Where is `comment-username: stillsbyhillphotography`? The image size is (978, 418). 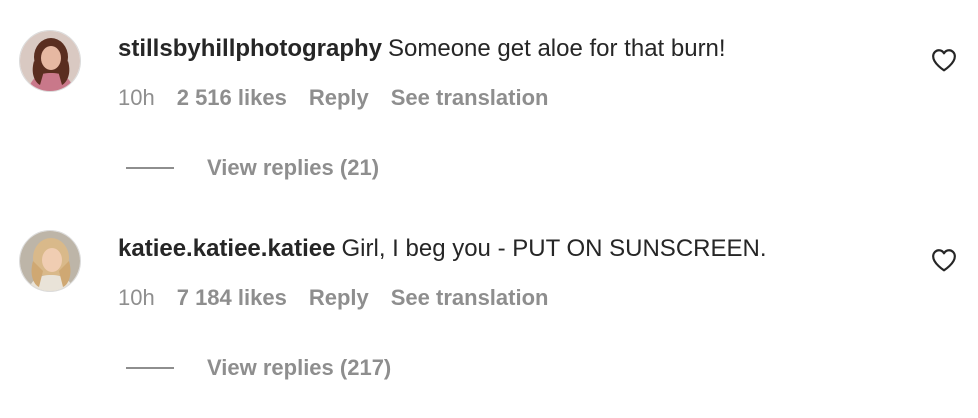
comment-username: stillsbyhillphotography is located at coordinates (250, 48).